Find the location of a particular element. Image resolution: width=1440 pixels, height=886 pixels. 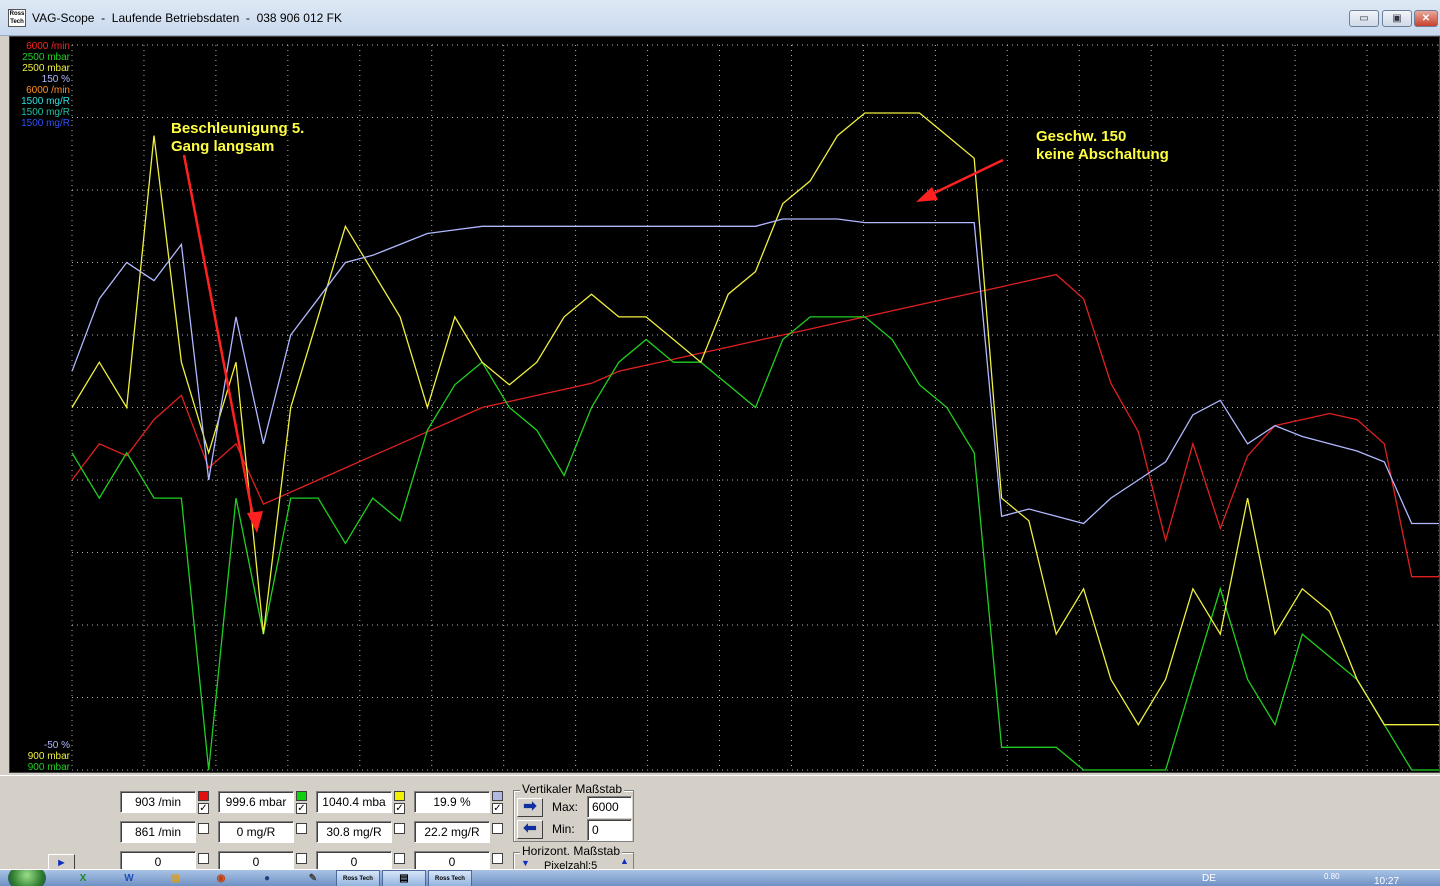

checkbox-ch2-row1: ✓ is located at coordinates (301, 808).